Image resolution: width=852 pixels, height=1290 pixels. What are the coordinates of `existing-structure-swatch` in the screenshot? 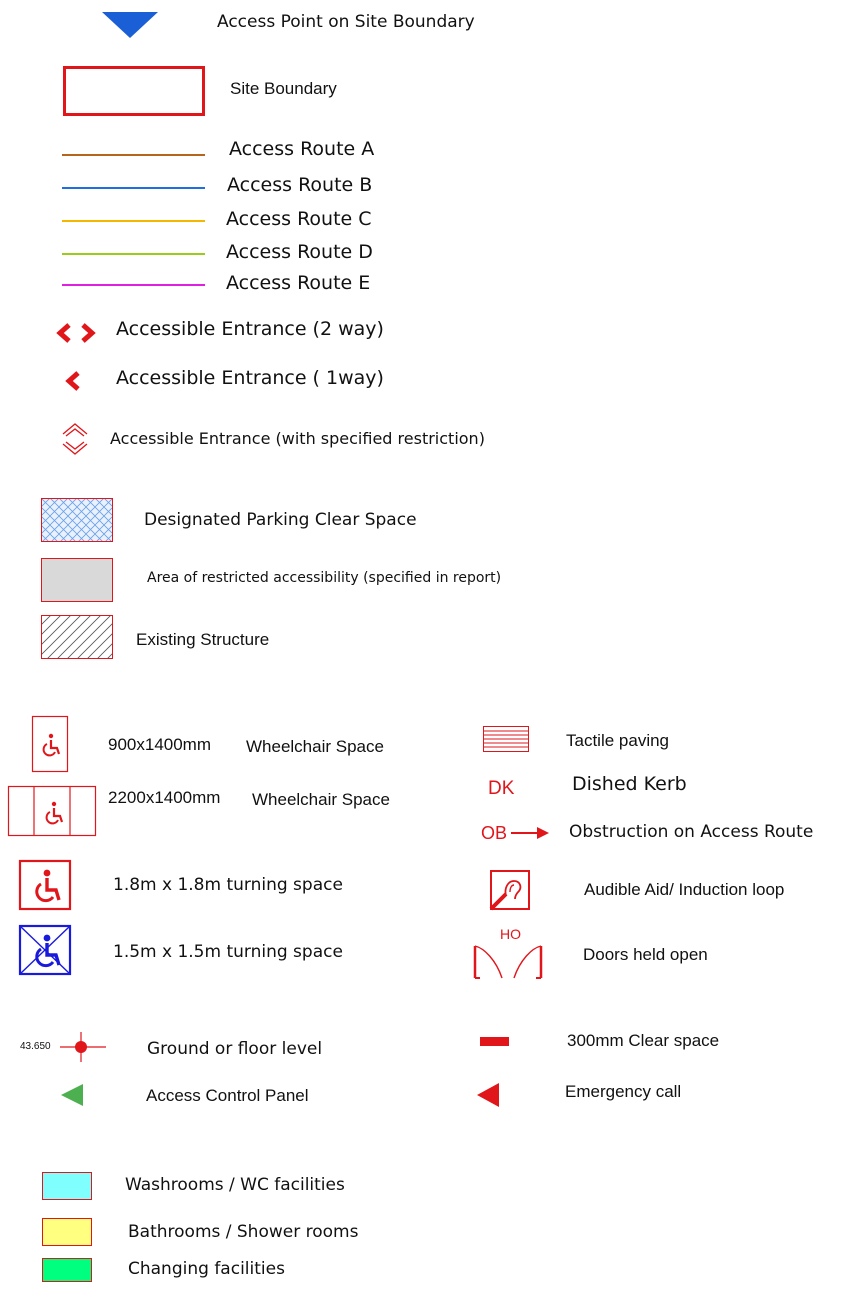 It's located at (77, 637).